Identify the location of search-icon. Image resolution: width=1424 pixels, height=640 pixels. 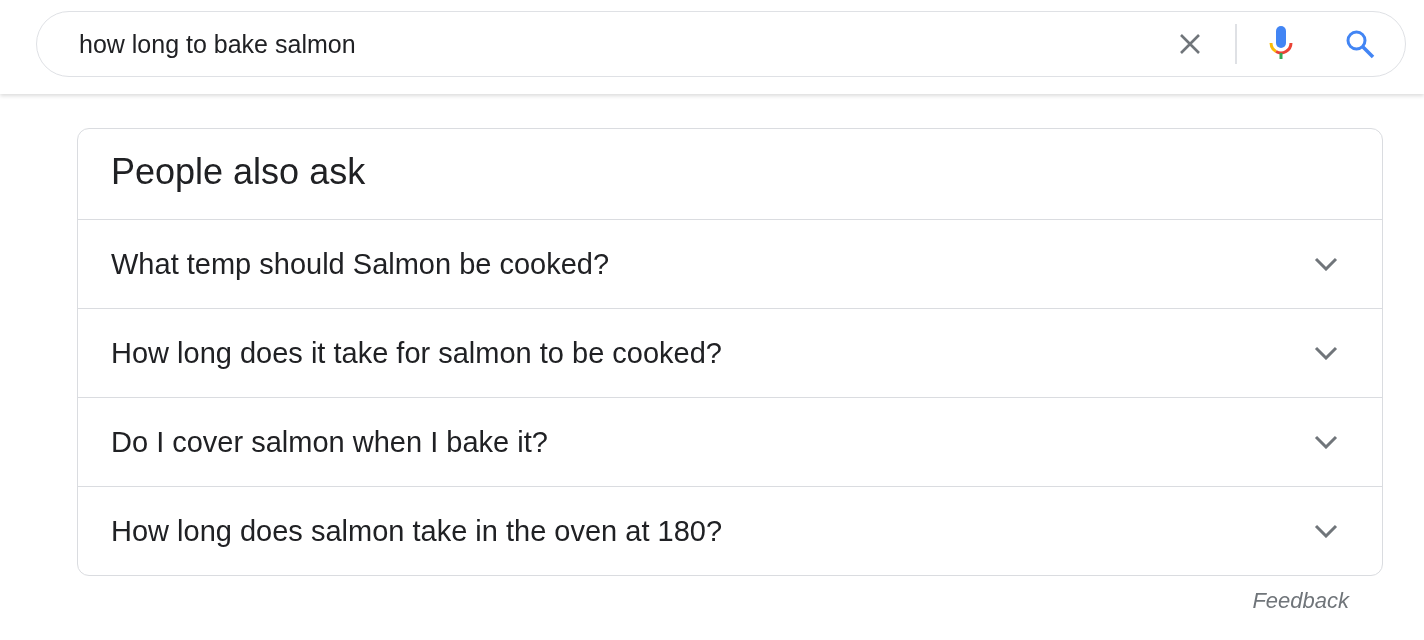
(1360, 44).